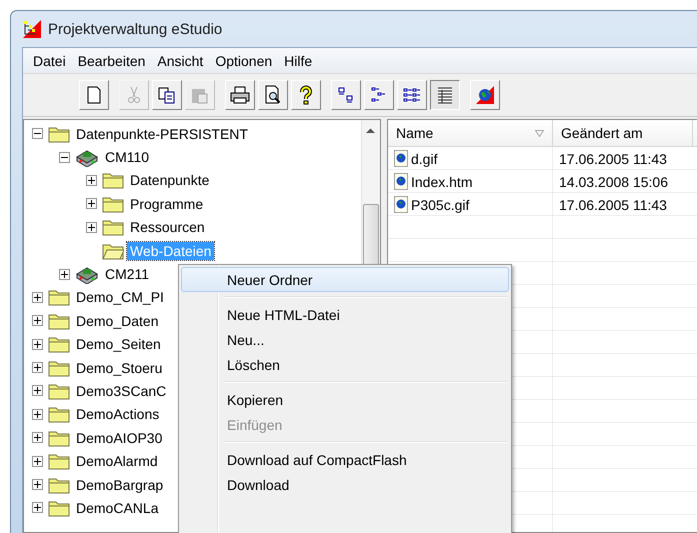 The image size is (697, 533). What do you see at coordinates (613, 182) in the screenshot?
I see `modified-date: 14.03.2008 15:06` at bounding box center [613, 182].